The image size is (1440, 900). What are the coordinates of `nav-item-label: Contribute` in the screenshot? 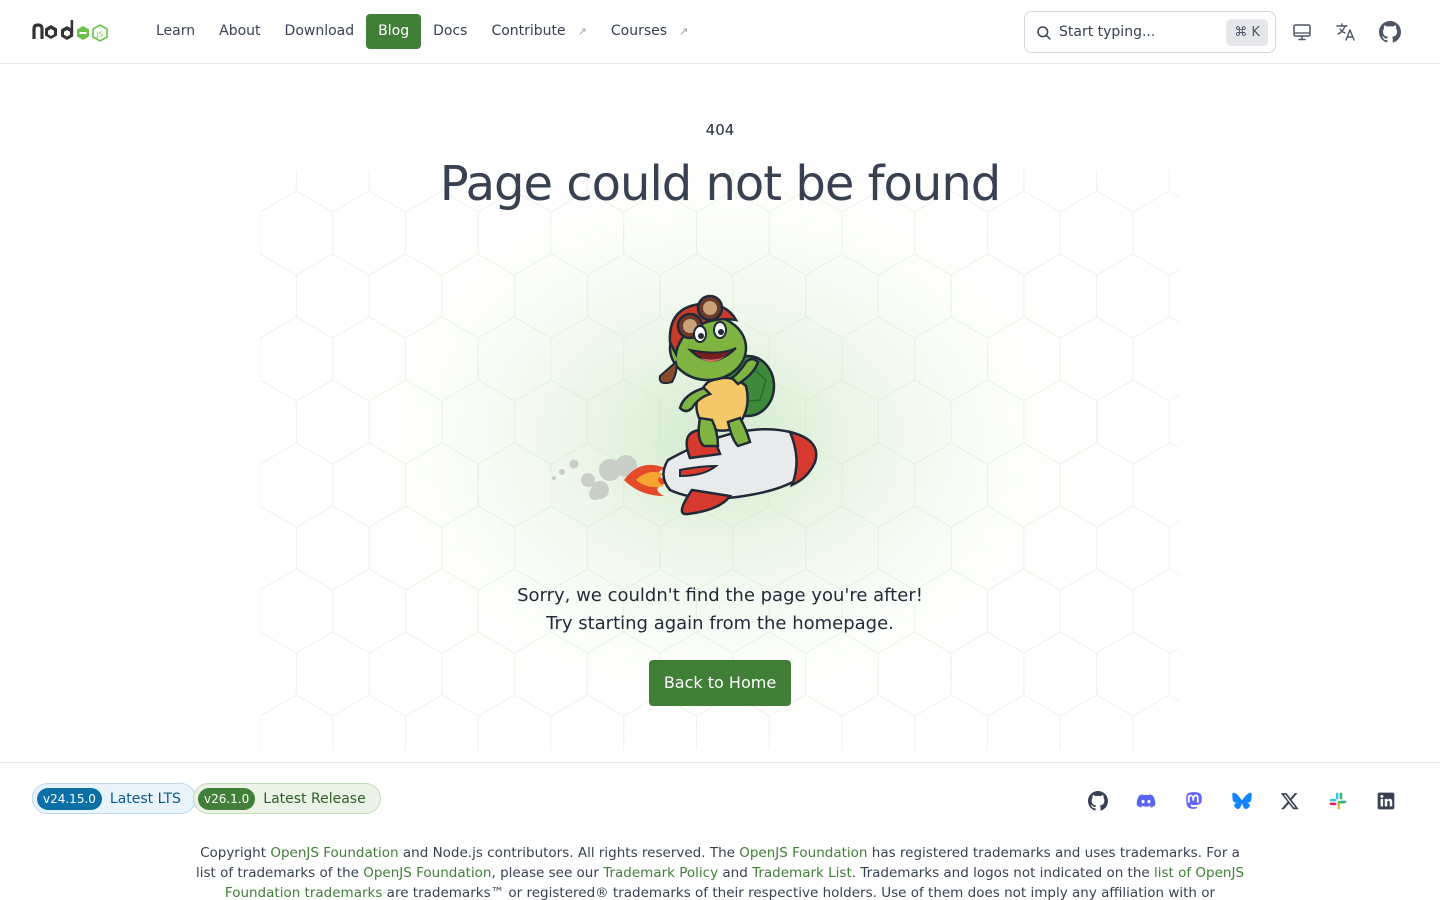 It's located at (528, 31).